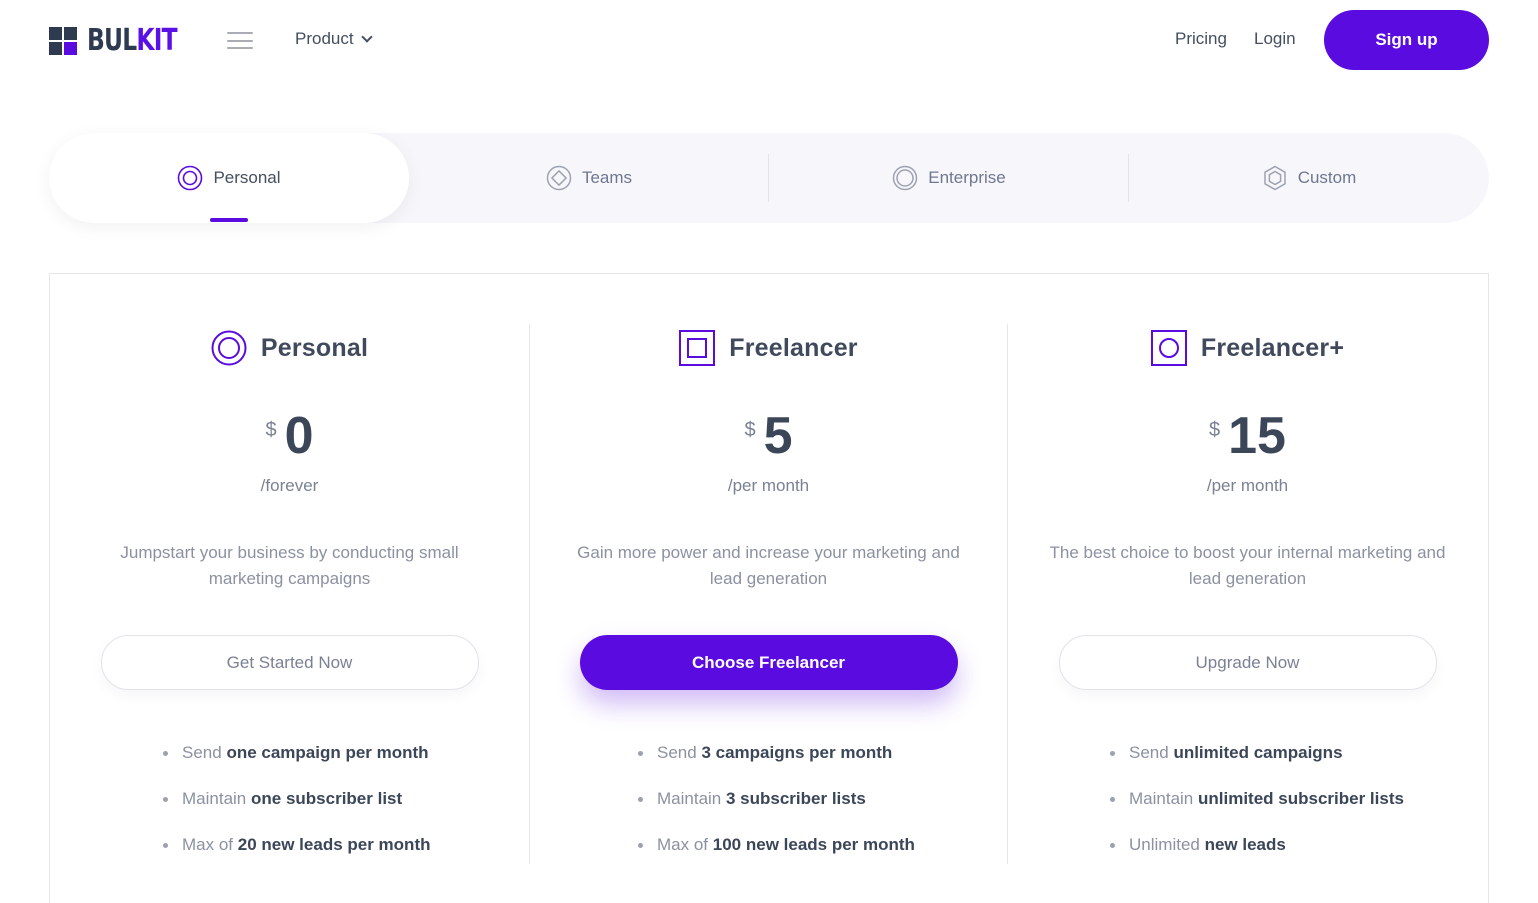 The image size is (1538, 903). What do you see at coordinates (776, 856) in the screenshot?
I see `feature-item: Max of 100 new leads per month` at bounding box center [776, 856].